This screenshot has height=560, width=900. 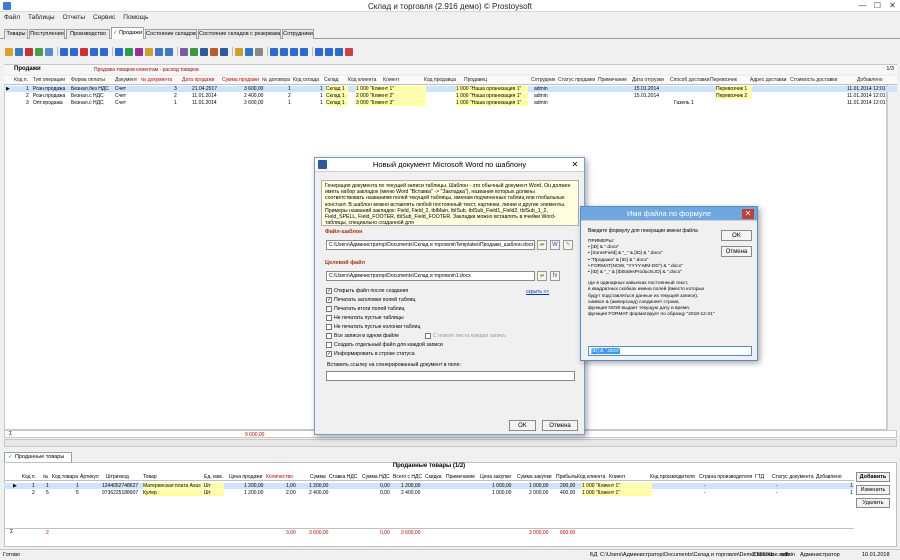 What do you see at coordinates (16, 34) in the screenshot?
I see `tab-goods: Товары` at bounding box center [16, 34].